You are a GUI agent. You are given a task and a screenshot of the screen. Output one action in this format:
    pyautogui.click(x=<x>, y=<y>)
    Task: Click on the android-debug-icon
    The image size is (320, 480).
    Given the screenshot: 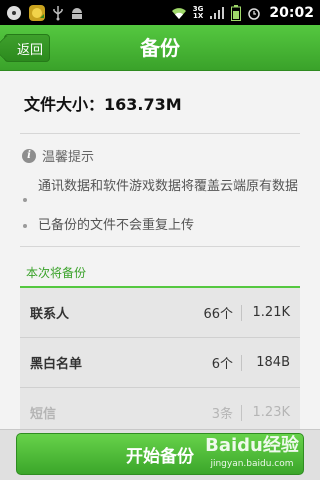 What is the action you would take?
    pyautogui.click(x=77, y=13)
    